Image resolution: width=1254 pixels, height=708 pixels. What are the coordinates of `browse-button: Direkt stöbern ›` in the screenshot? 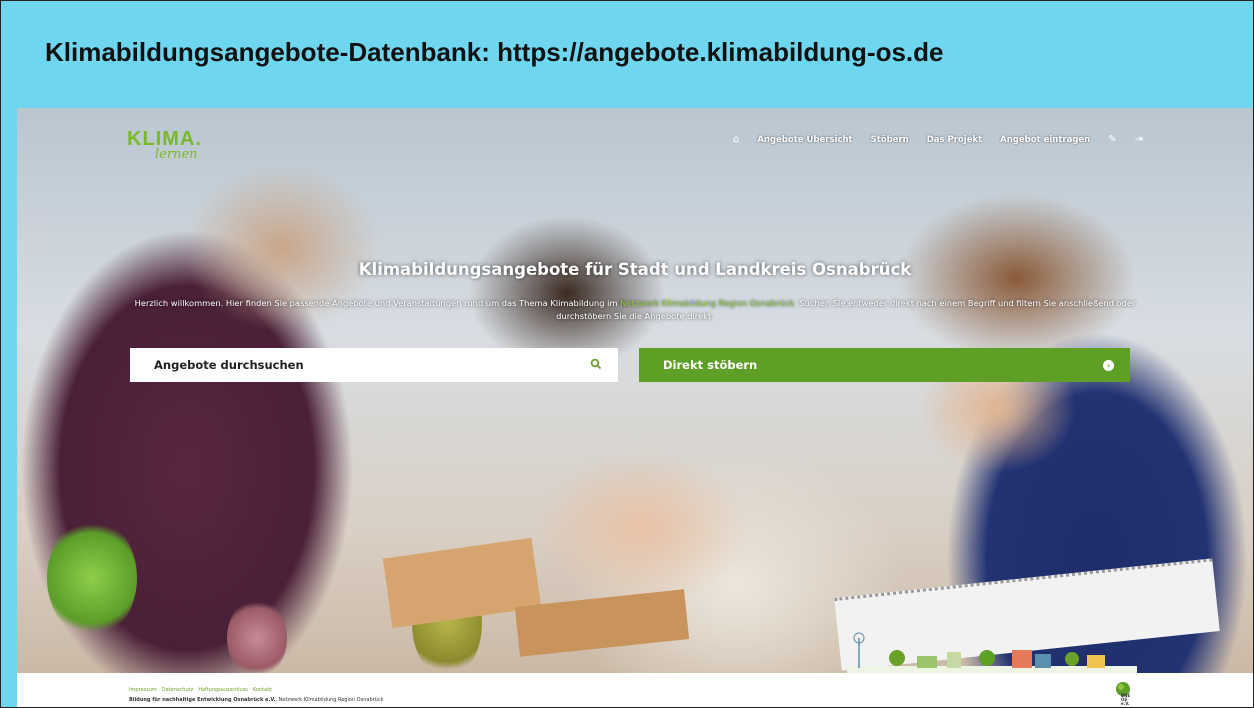 It's located at (884, 365).